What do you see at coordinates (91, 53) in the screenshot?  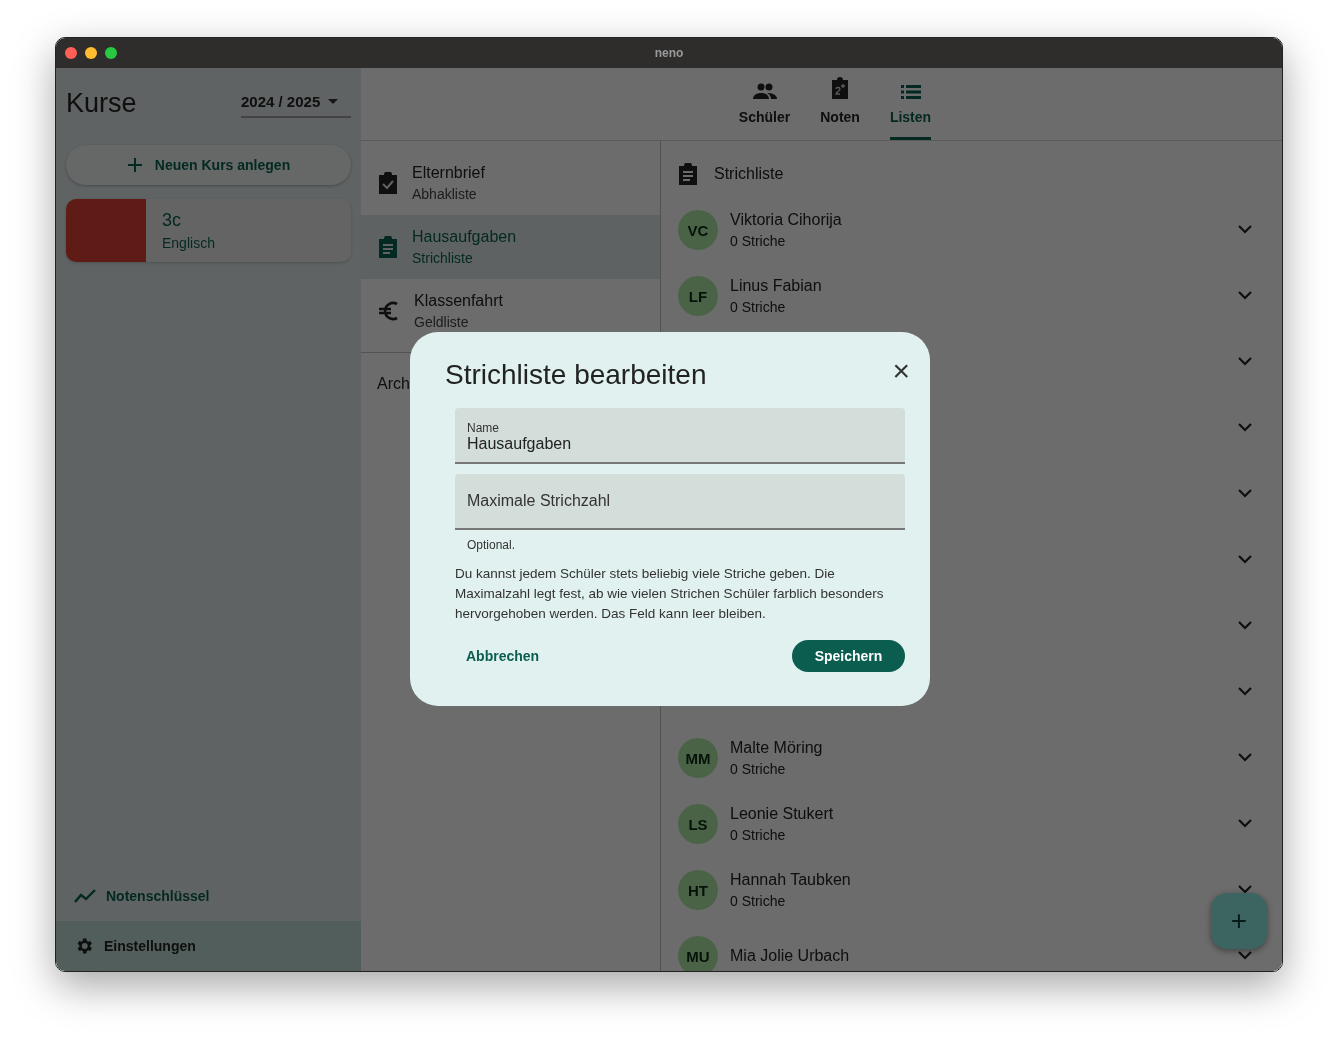 I see `minimize-window-icon` at bounding box center [91, 53].